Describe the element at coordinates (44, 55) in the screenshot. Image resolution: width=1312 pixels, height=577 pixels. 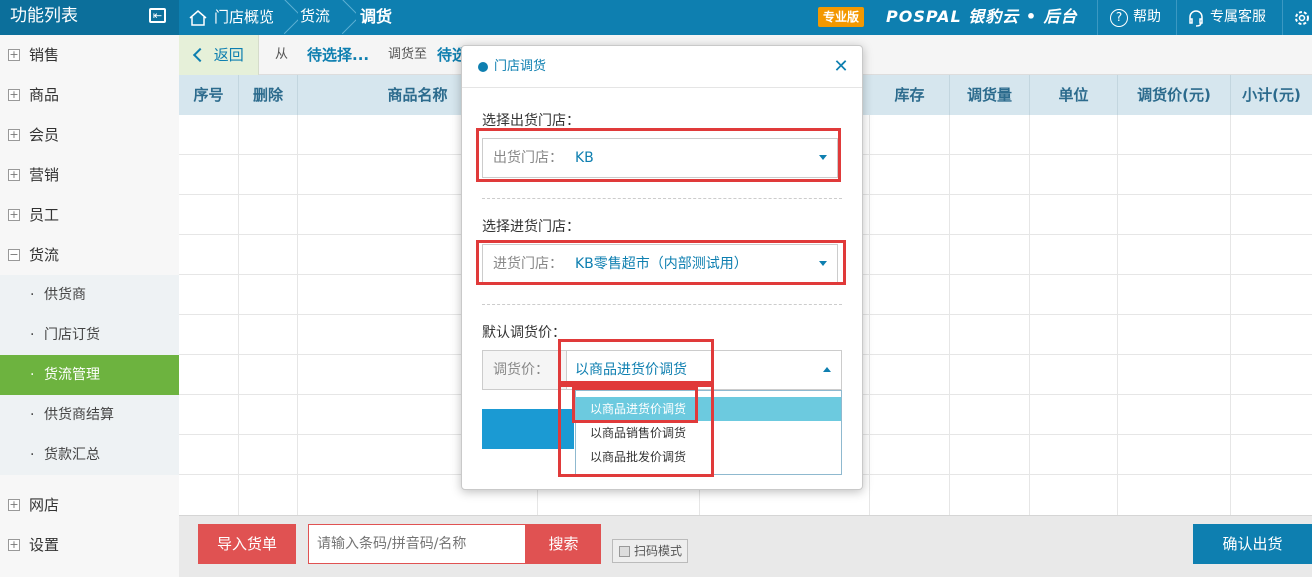
I see `sidebar-item-label: 销售` at that location.